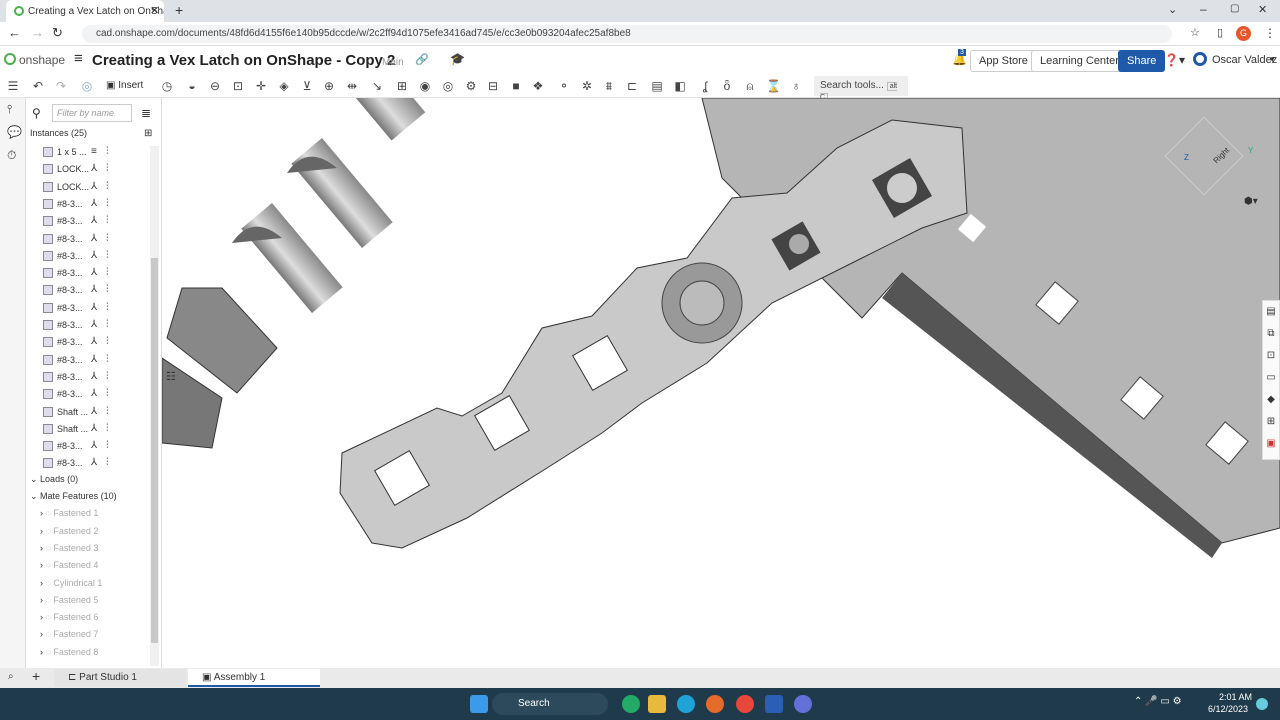 The height and width of the screenshot is (720, 1280). Describe the element at coordinates (215, 86) in the screenshot. I see `revolute-mate-icon: ⊖` at that location.